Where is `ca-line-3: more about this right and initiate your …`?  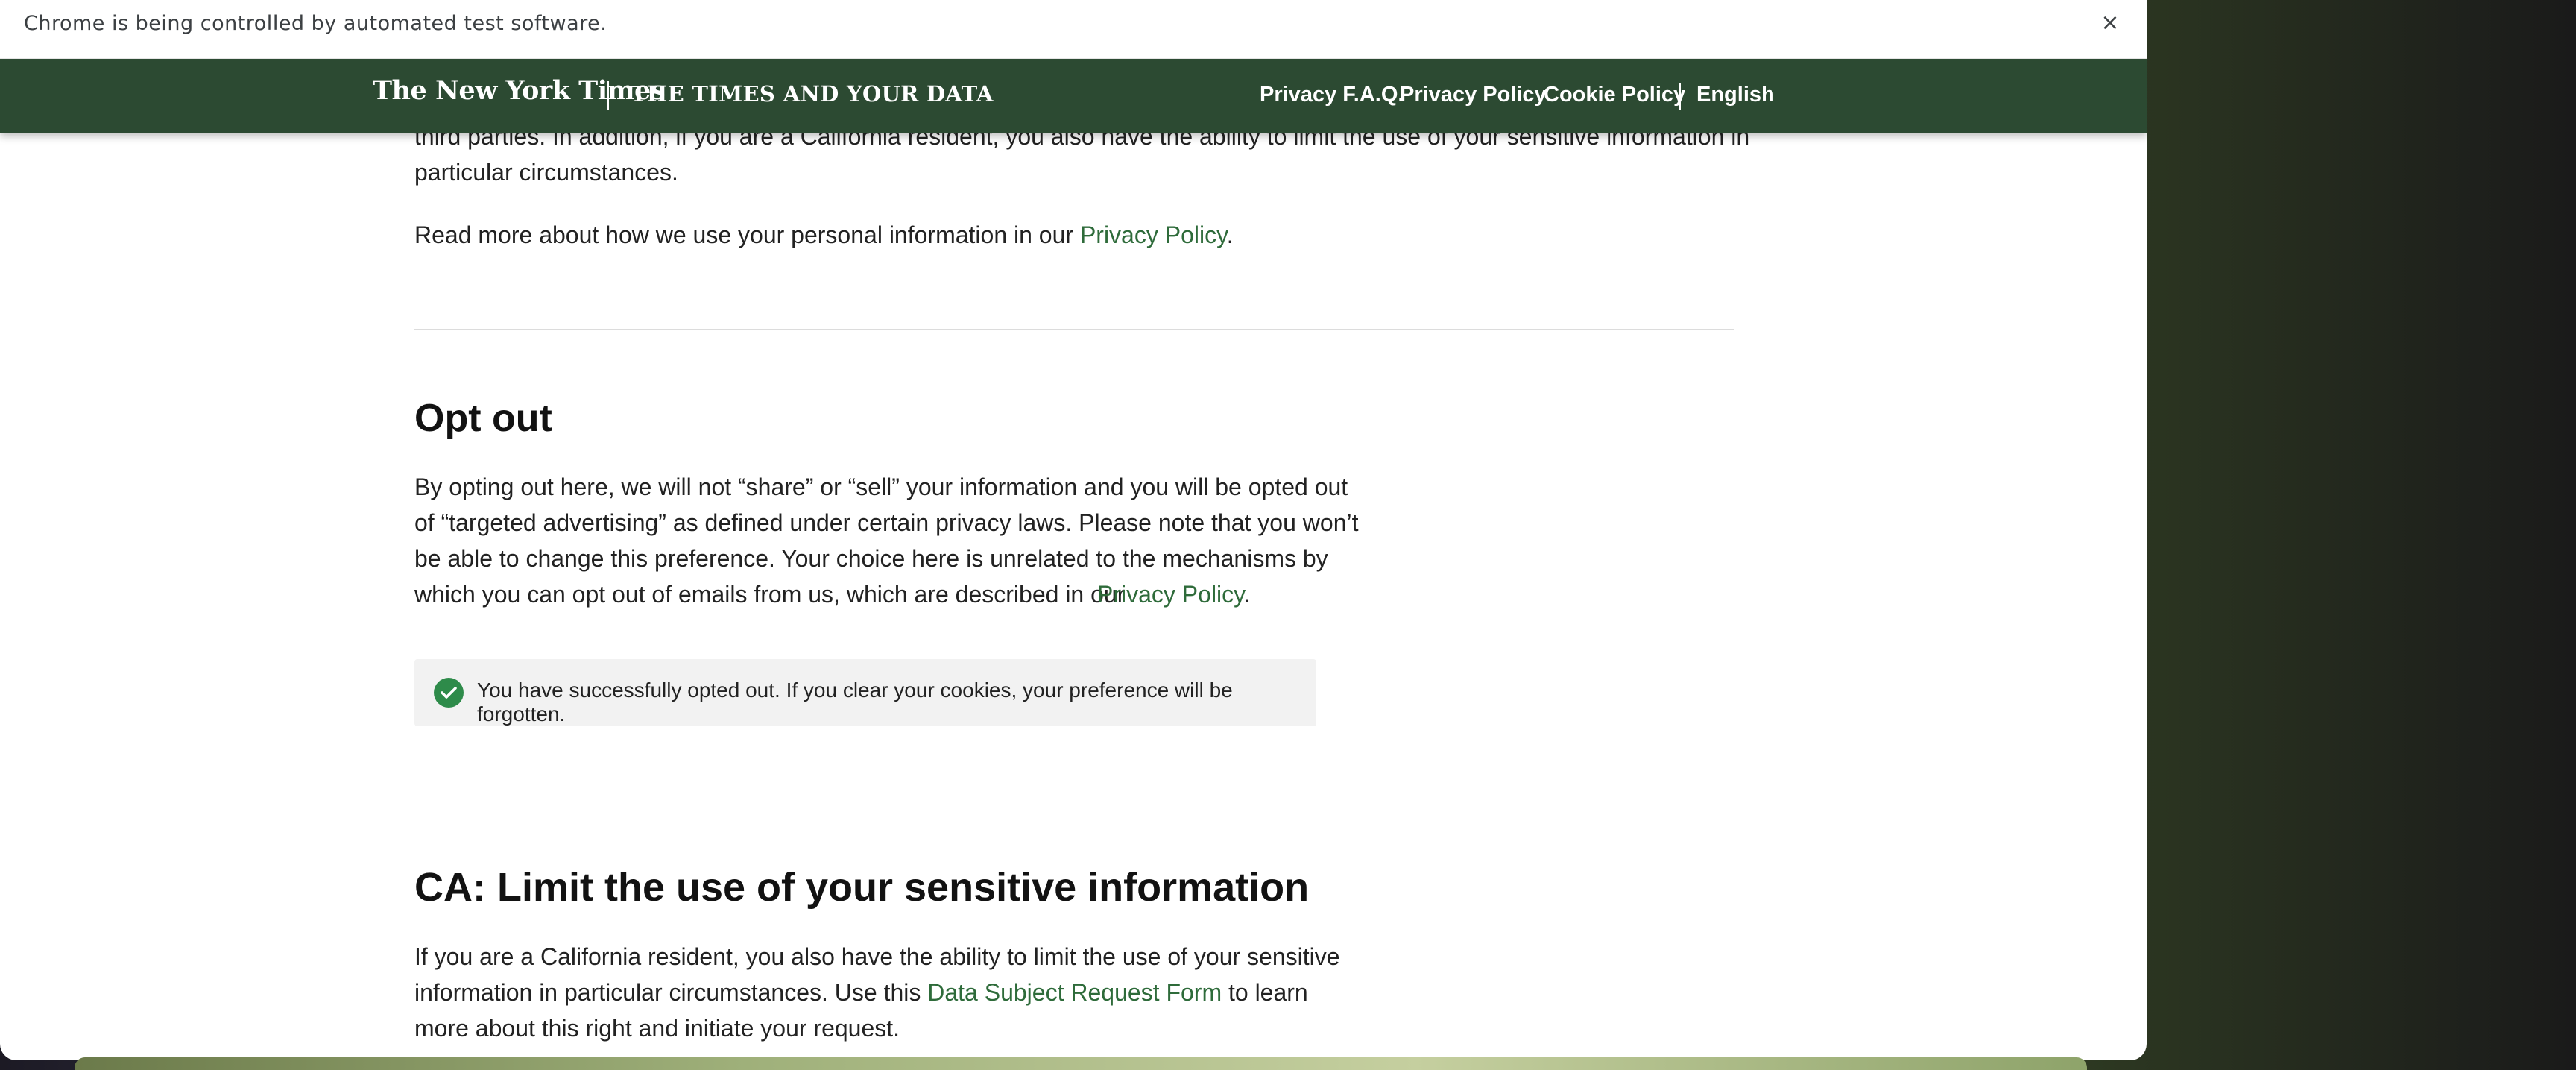
ca-line-3: more about this right and initiate your … is located at coordinates (657, 1028).